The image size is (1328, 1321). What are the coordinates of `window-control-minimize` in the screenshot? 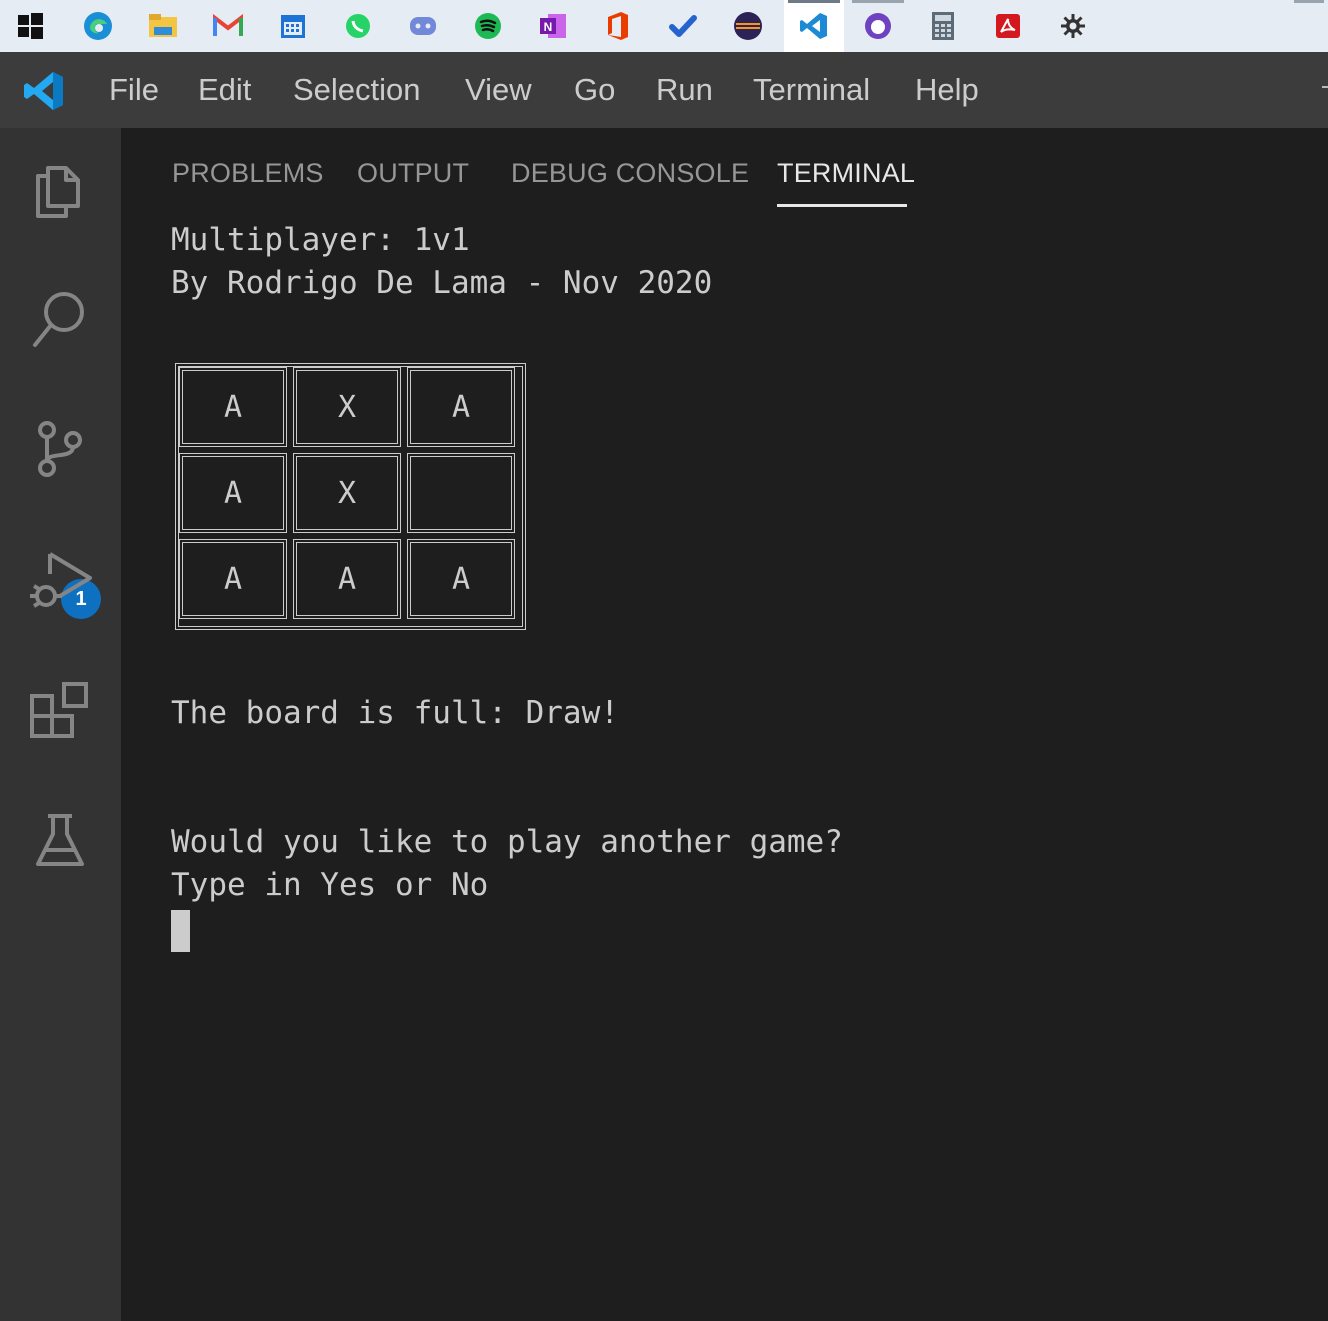 It's located at (1325, 87).